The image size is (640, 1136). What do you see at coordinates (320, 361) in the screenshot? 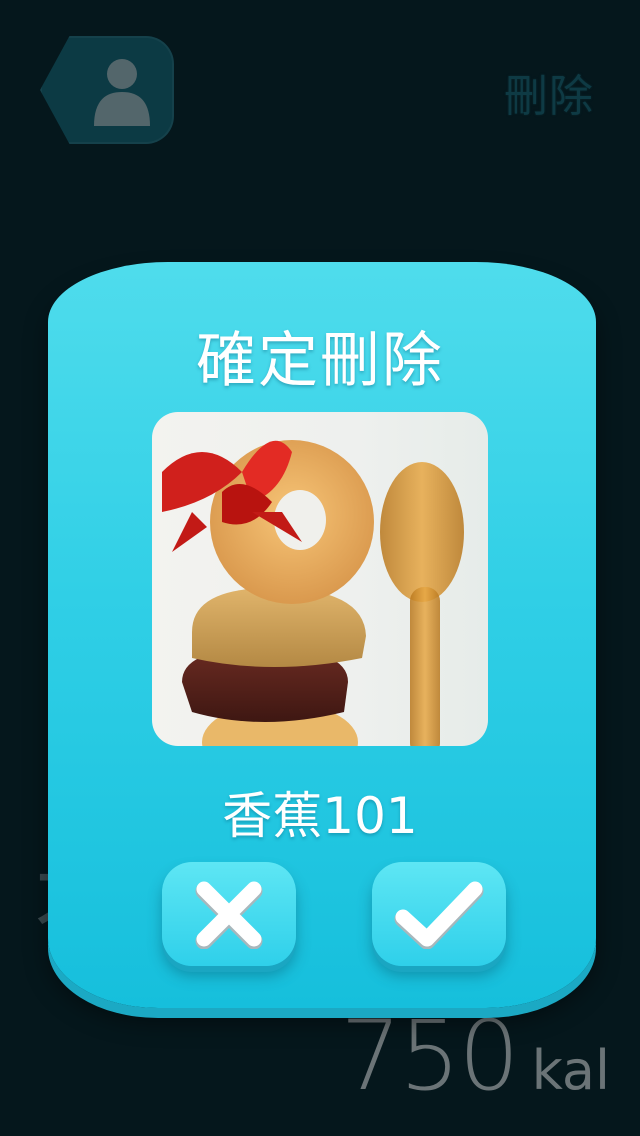
I see `dialog-title: 確定刪除` at bounding box center [320, 361].